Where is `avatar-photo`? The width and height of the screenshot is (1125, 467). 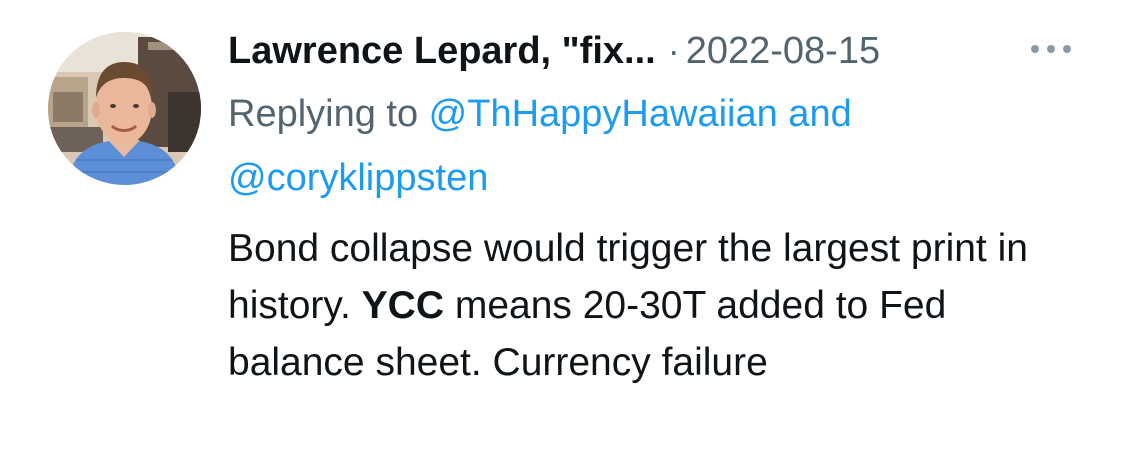
avatar-photo is located at coordinates (124, 108).